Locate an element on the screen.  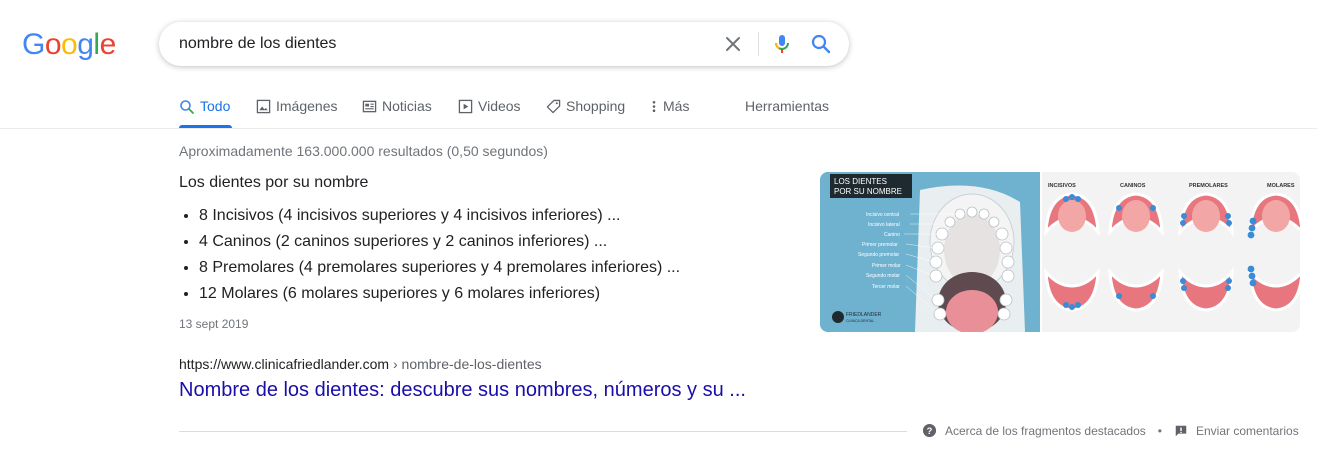
send-feedback-link: Enviar comentarios is located at coordinates (1236, 431).